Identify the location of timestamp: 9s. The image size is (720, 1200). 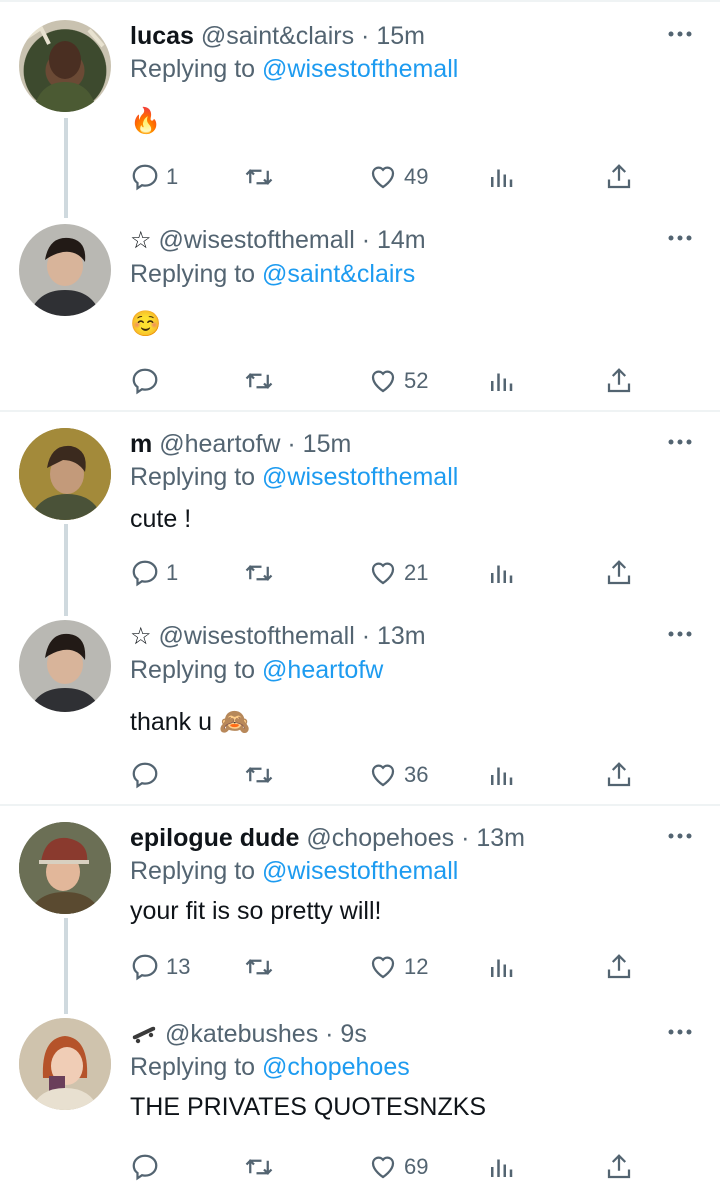
(353, 1034).